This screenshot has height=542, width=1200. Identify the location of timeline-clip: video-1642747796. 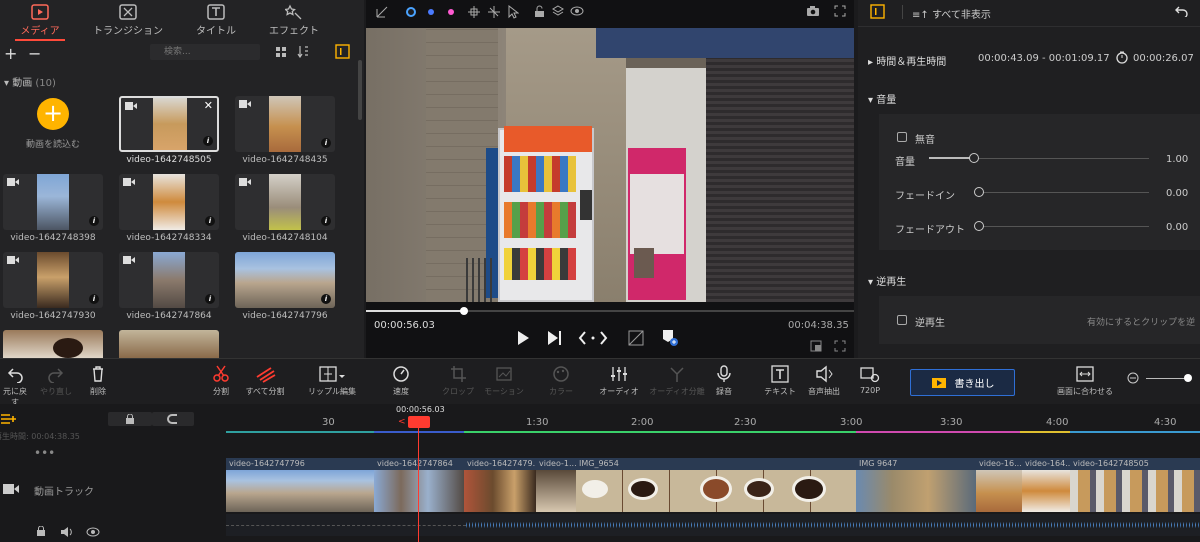
(300, 485).